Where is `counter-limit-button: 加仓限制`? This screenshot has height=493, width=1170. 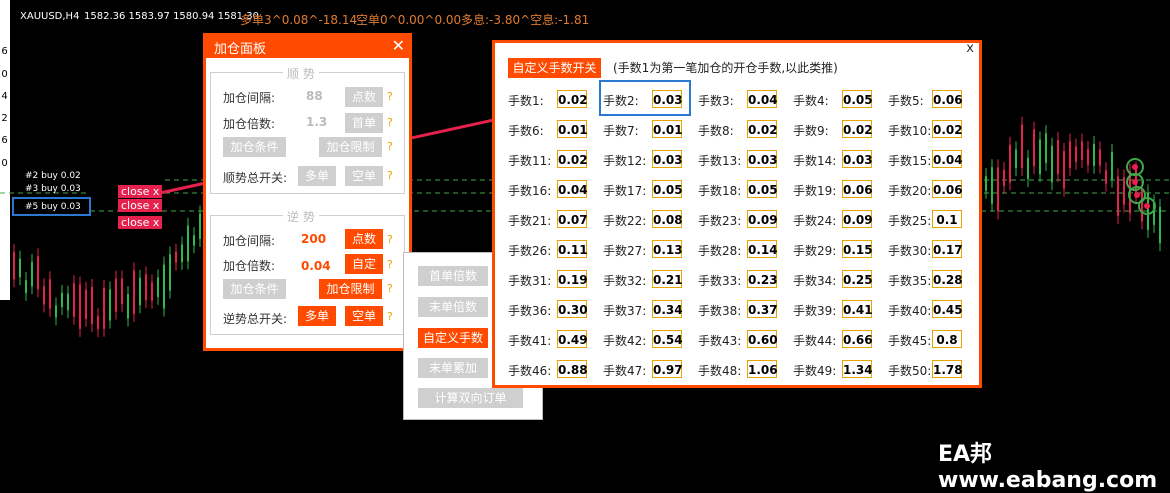
counter-limit-button: 加仓限制 is located at coordinates (350, 289).